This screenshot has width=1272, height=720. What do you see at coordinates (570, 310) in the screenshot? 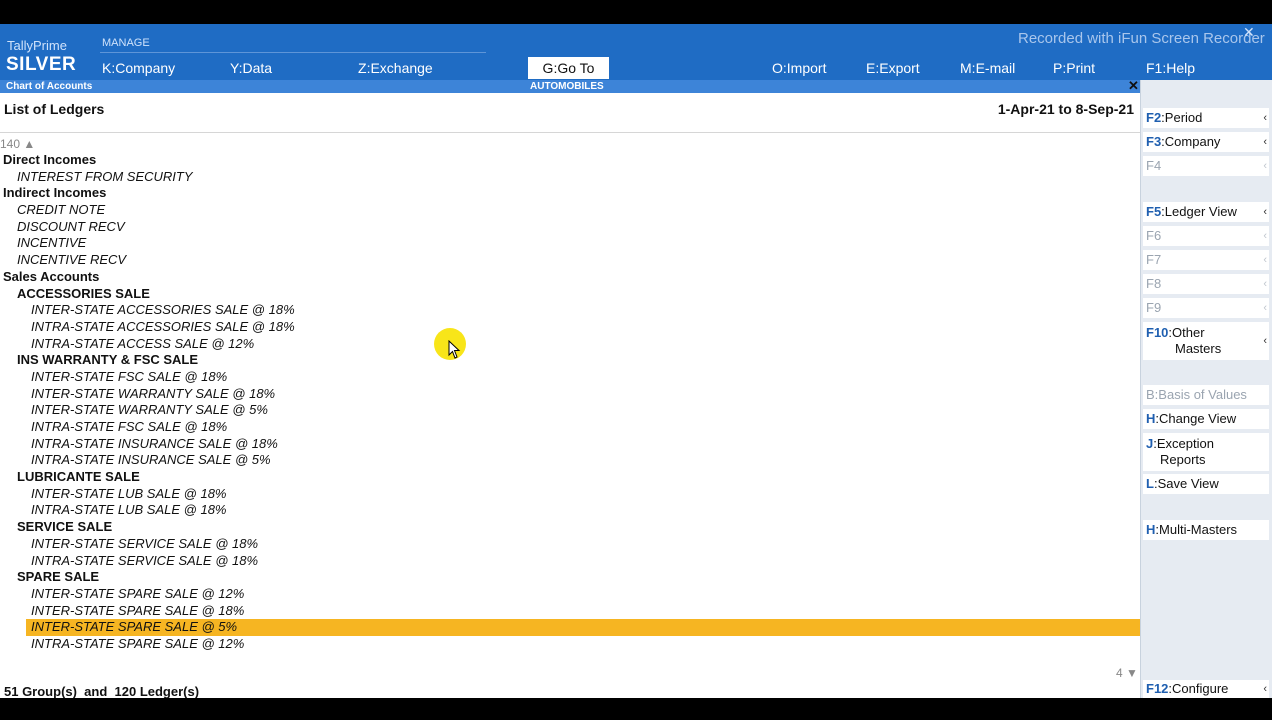
I see `ledger-row: INTER-STATE ACCESSORIES SALE @ 18%` at bounding box center [570, 310].